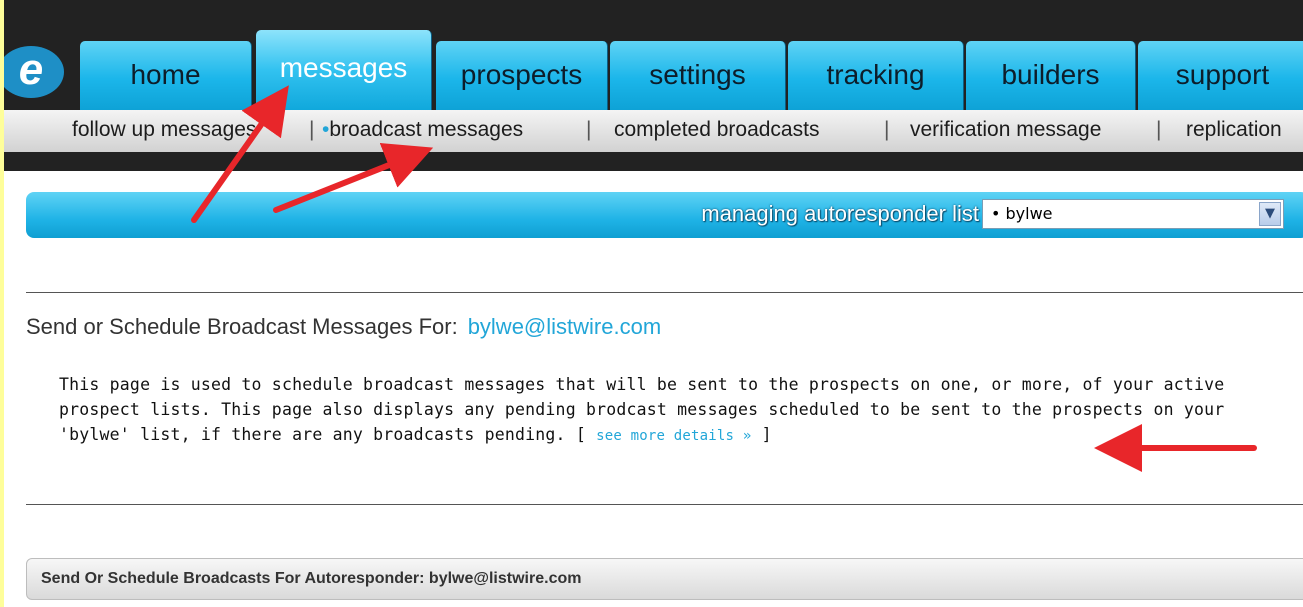 This screenshot has width=1303, height=607. I want to click on arrow-to-broadcast-messages, so click(353, 177).